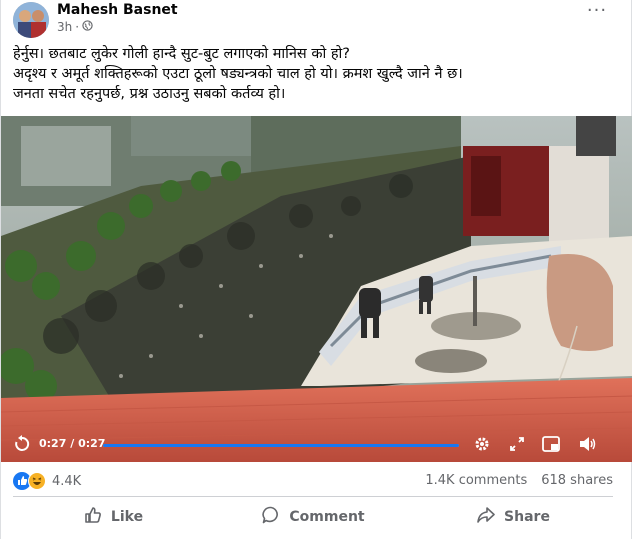 This screenshot has height=539, width=632. Describe the element at coordinates (31, 20) in the screenshot. I see `avatar` at that location.